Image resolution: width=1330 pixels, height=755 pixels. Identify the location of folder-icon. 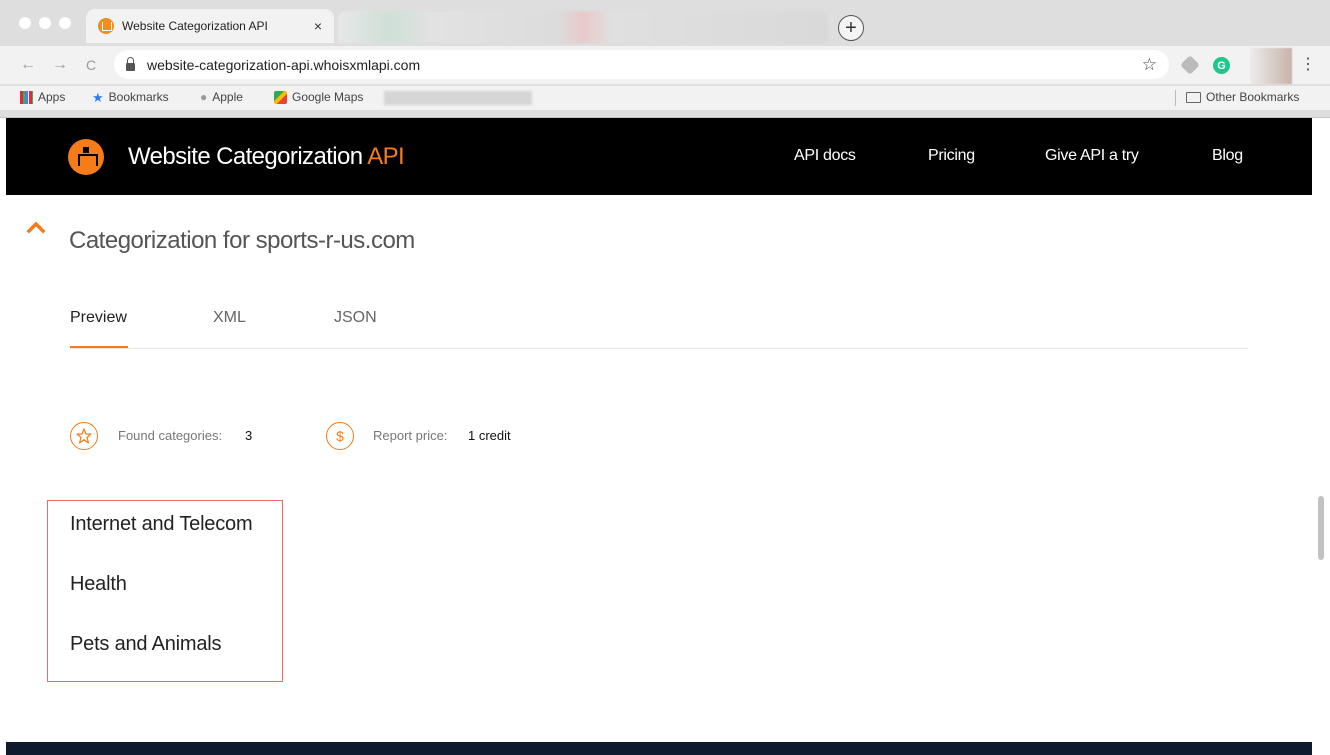
(1193, 97).